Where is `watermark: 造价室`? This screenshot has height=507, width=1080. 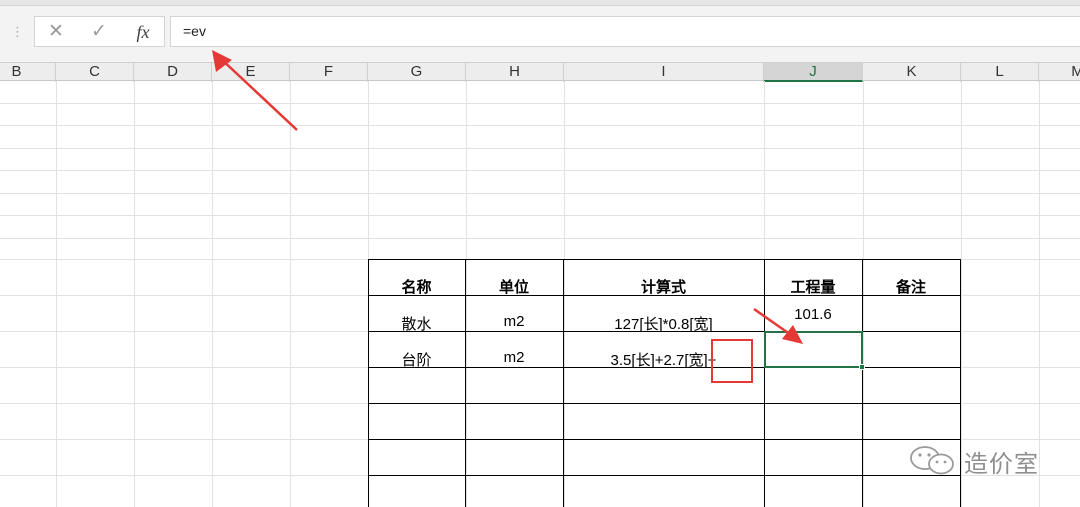 watermark: 造价室 is located at coordinates (973, 461).